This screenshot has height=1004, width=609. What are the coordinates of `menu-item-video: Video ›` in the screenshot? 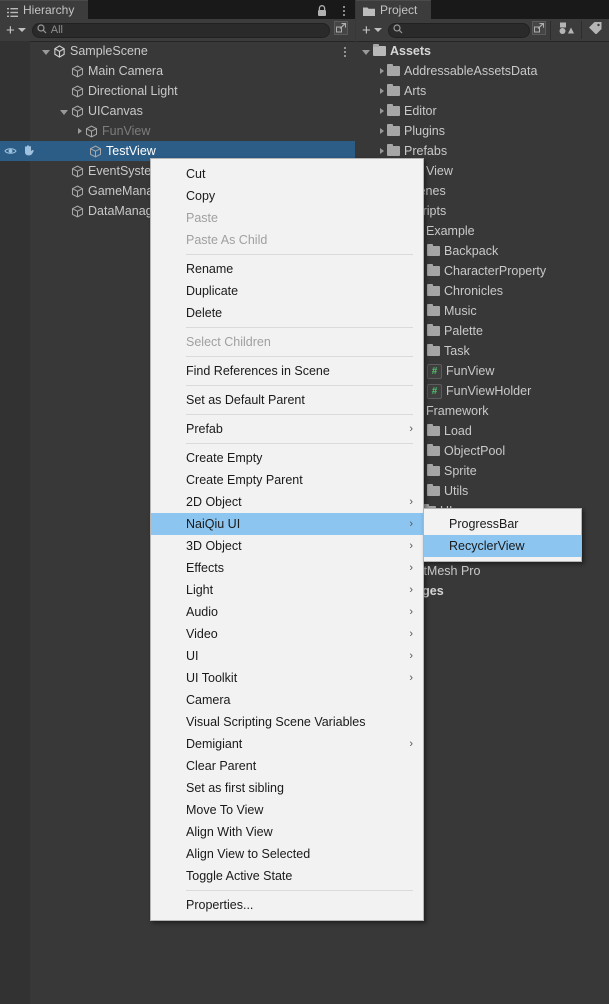 It's located at (287, 634).